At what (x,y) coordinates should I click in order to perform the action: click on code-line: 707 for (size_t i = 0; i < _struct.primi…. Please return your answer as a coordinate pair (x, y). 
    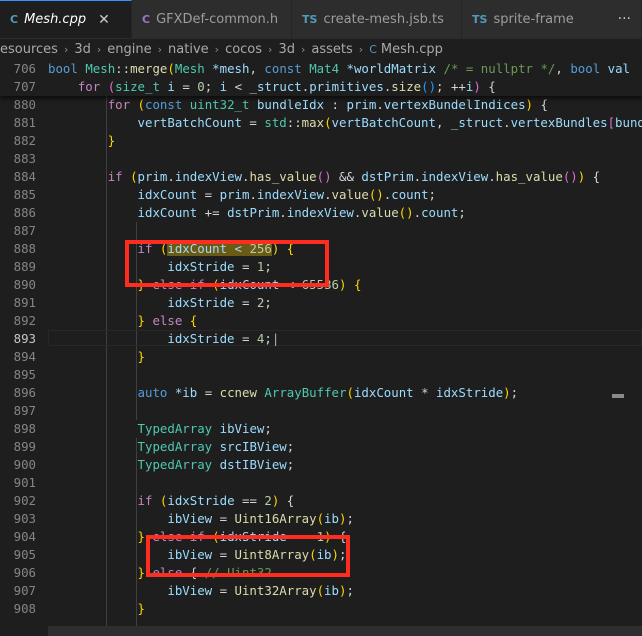
    Looking at the image, I should click on (321, 87).